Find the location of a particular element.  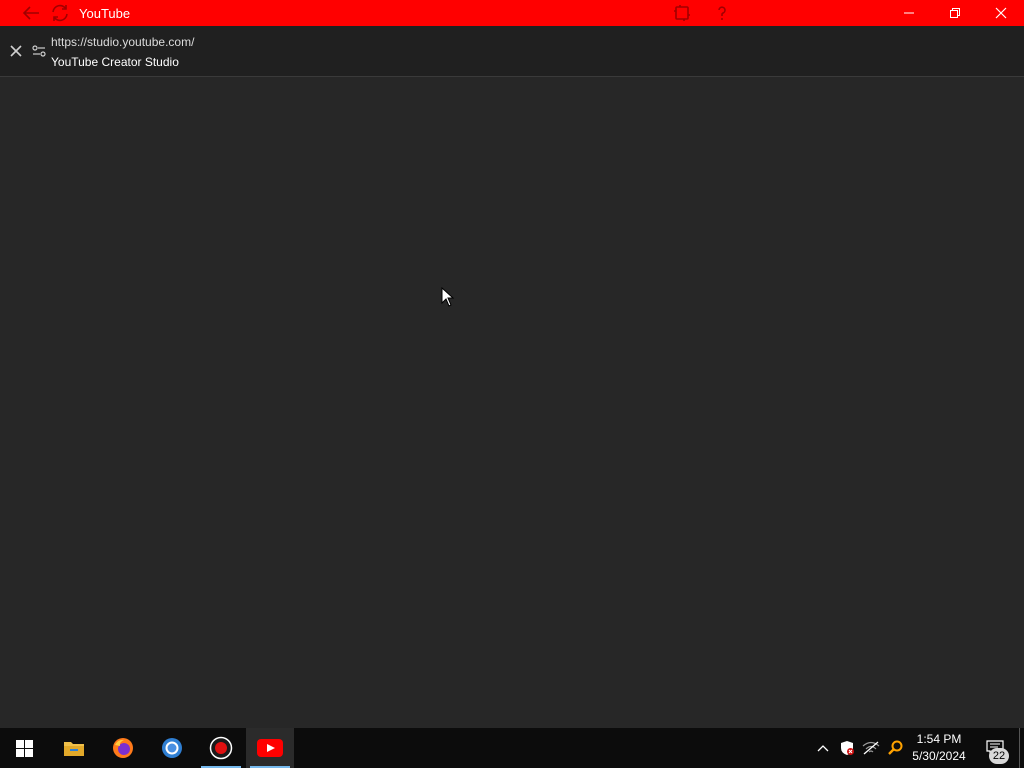

url-text: https://studio.youtube.com/ is located at coordinates (122, 42).